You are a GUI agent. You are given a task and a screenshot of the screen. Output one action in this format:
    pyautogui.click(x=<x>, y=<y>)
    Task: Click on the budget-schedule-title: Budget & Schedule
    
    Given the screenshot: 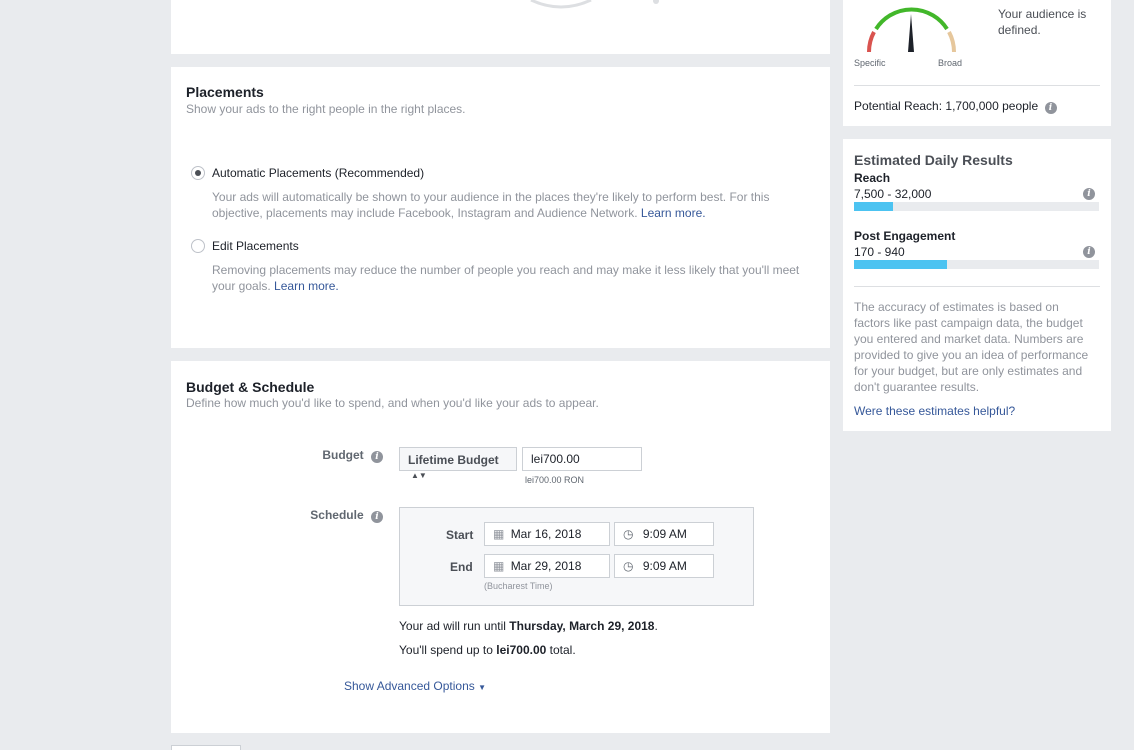 What is the action you would take?
    pyautogui.click(x=250, y=387)
    